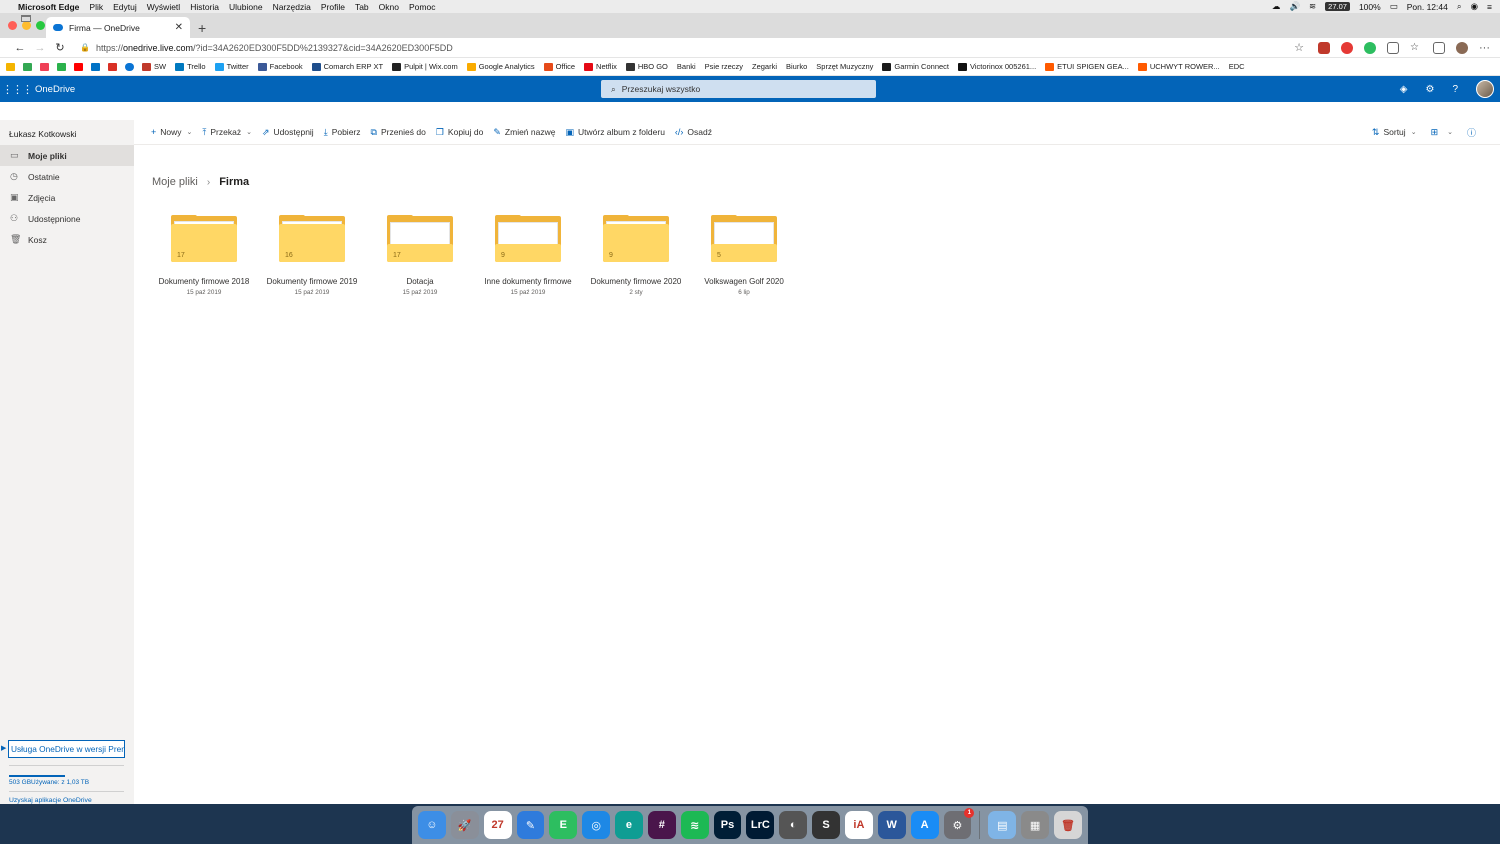 The image size is (1500, 844). I want to click on account-avatar, so click(1485, 89).